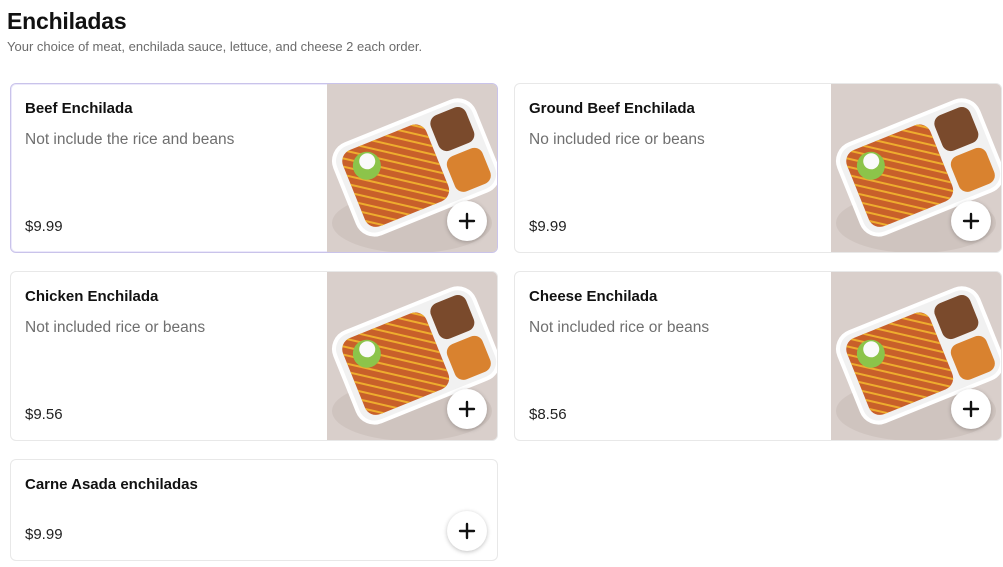 This screenshot has width=1003, height=567. I want to click on menu-item-description: No included rice or beans, so click(617, 139).